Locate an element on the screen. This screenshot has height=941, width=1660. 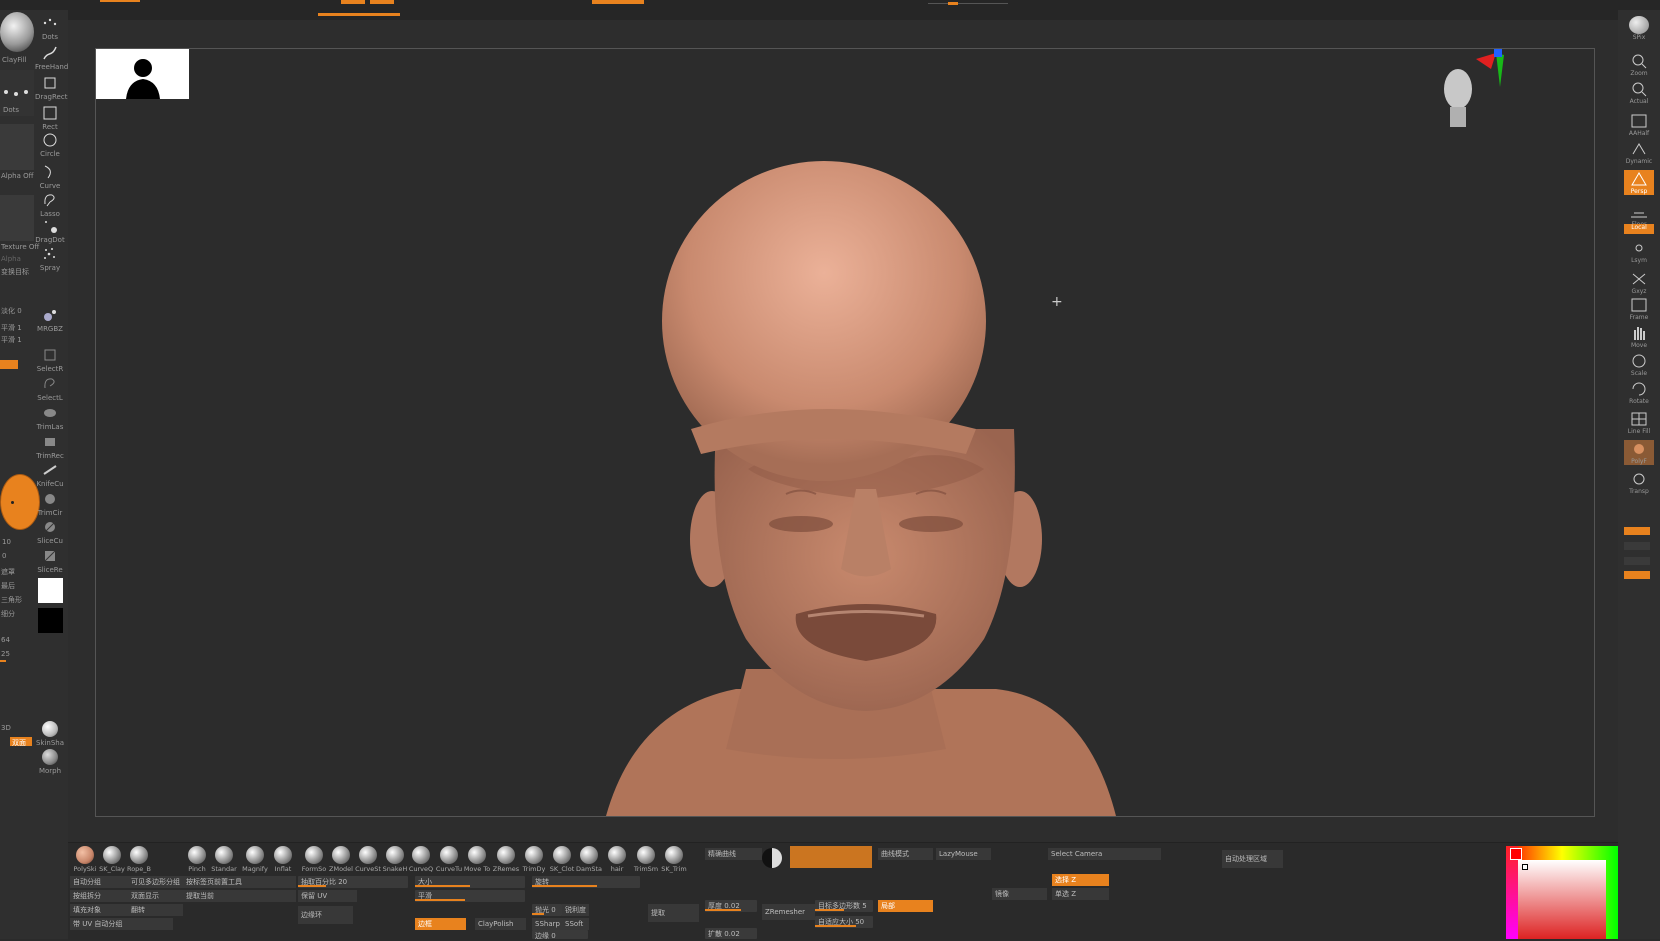
local-toggle-button: 局部 is located at coordinates (905, 906).